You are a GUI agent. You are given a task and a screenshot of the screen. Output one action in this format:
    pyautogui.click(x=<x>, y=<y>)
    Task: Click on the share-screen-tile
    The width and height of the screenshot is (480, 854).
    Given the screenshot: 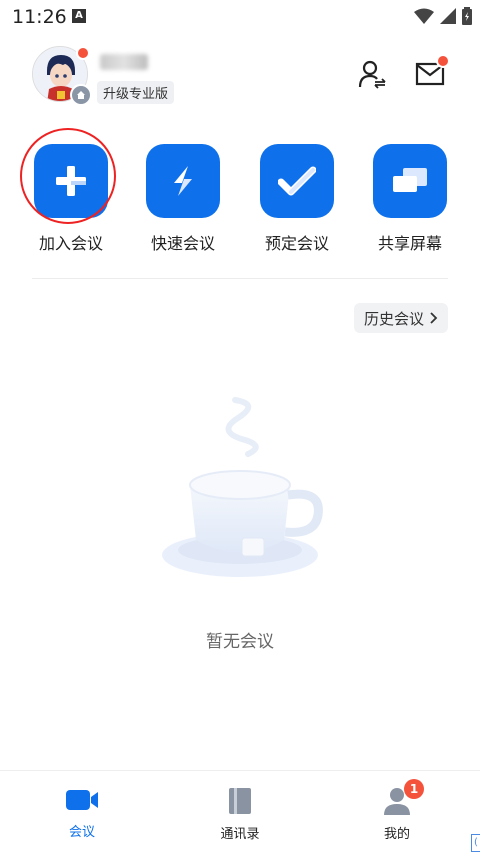 What is the action you would take?
    pyautogui.click(x=410, y=181)
    